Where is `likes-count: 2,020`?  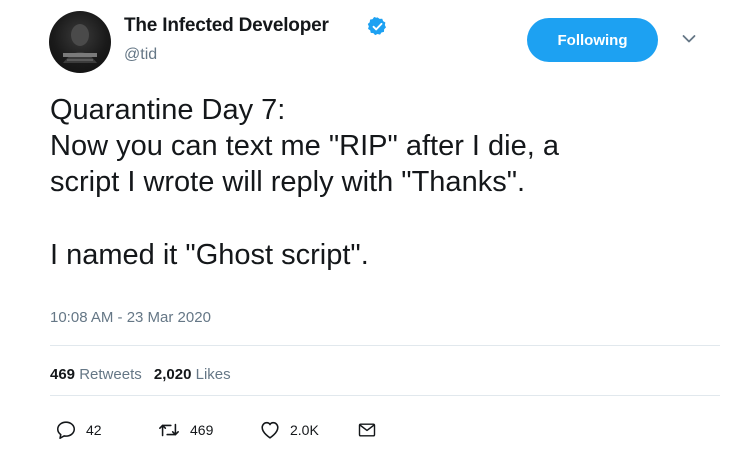 likes-count: 2,020 is located at coordinates (172, 374).